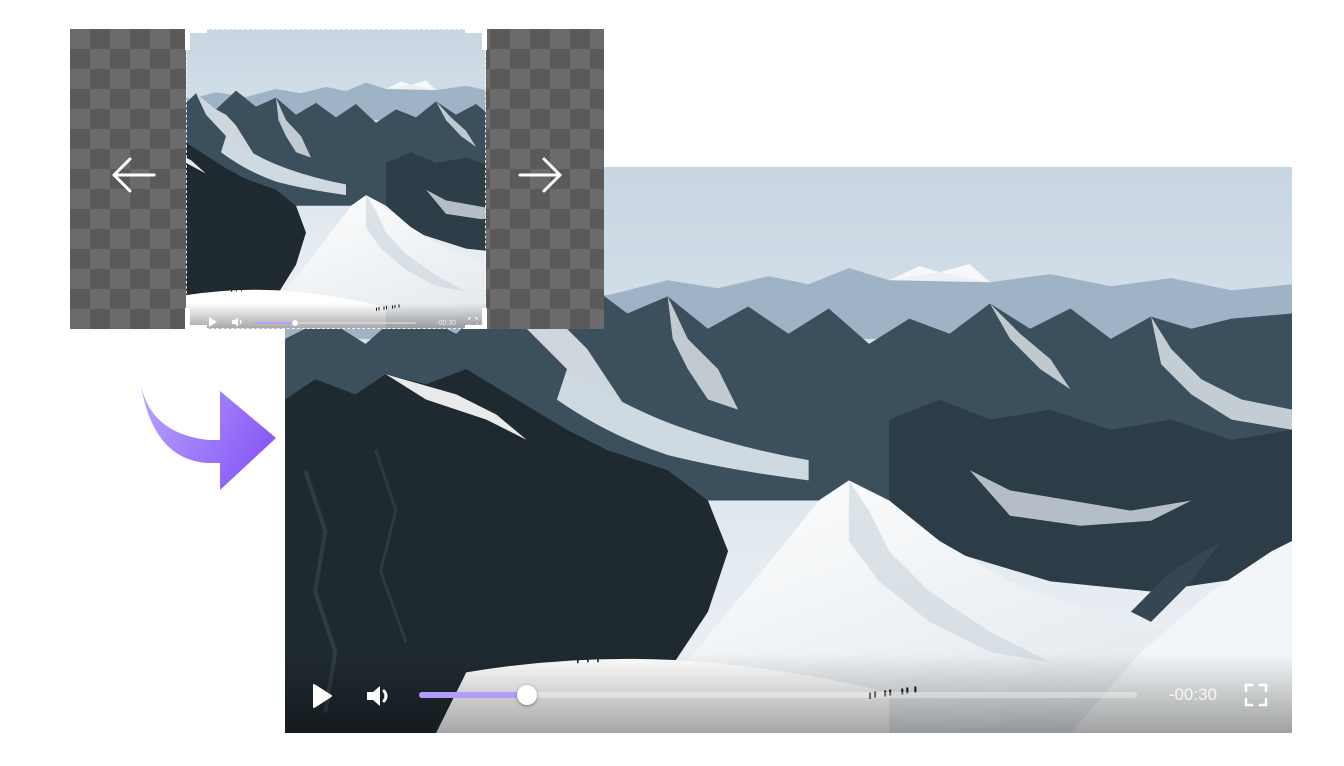  I want to click on arrow-right-icon, so click(540, 175).